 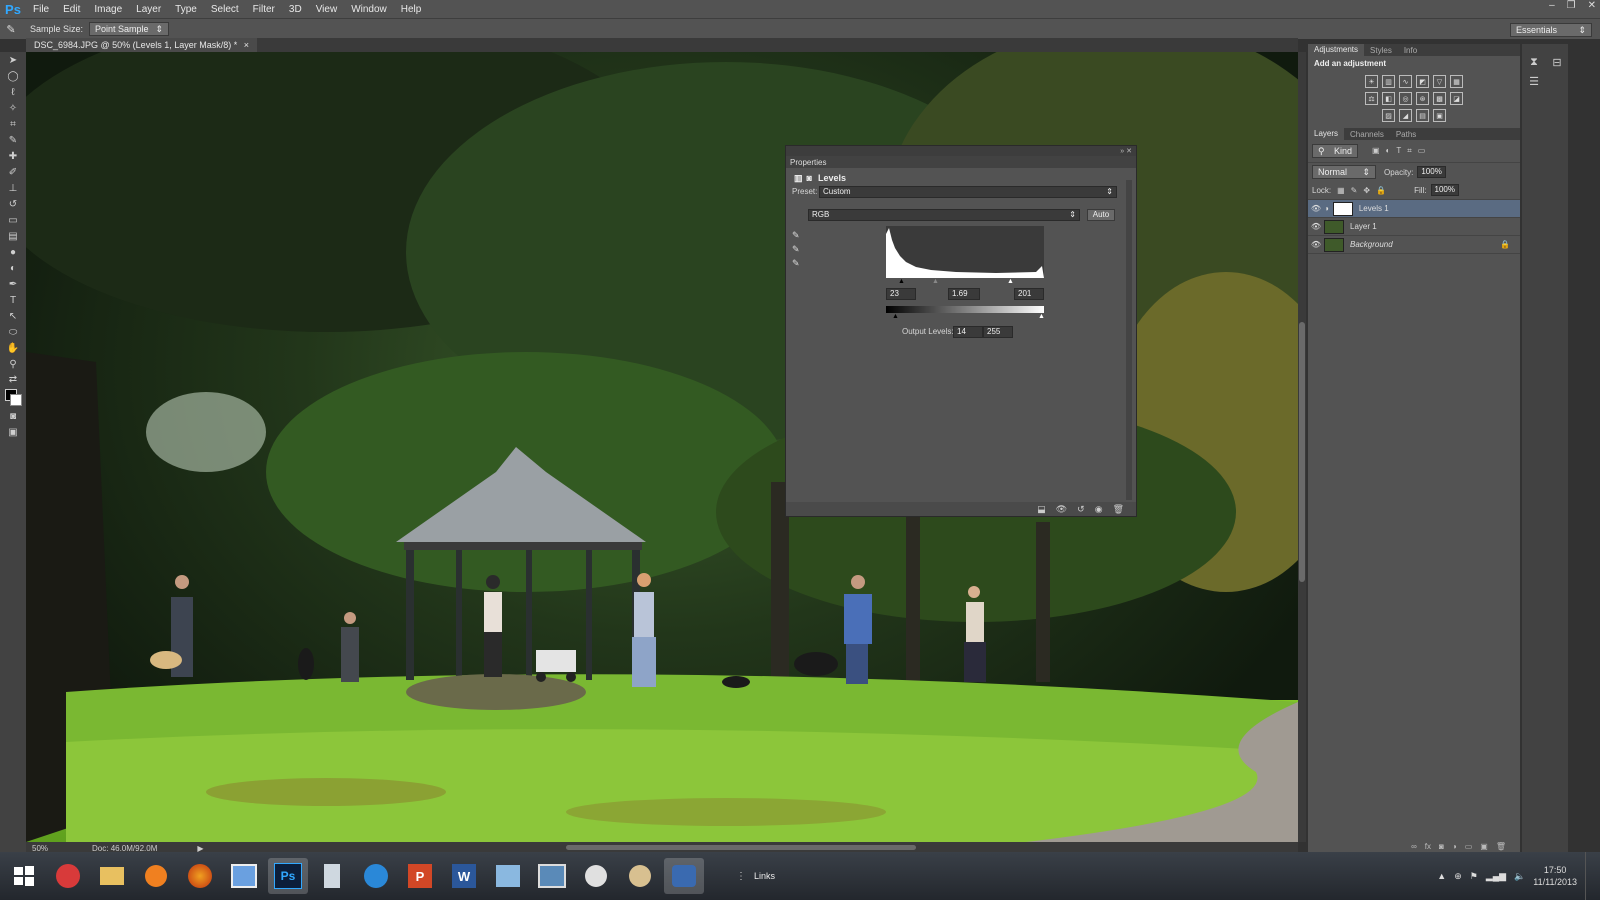 I want to click on input-white-field: 201, so click(x=1029, y=294).